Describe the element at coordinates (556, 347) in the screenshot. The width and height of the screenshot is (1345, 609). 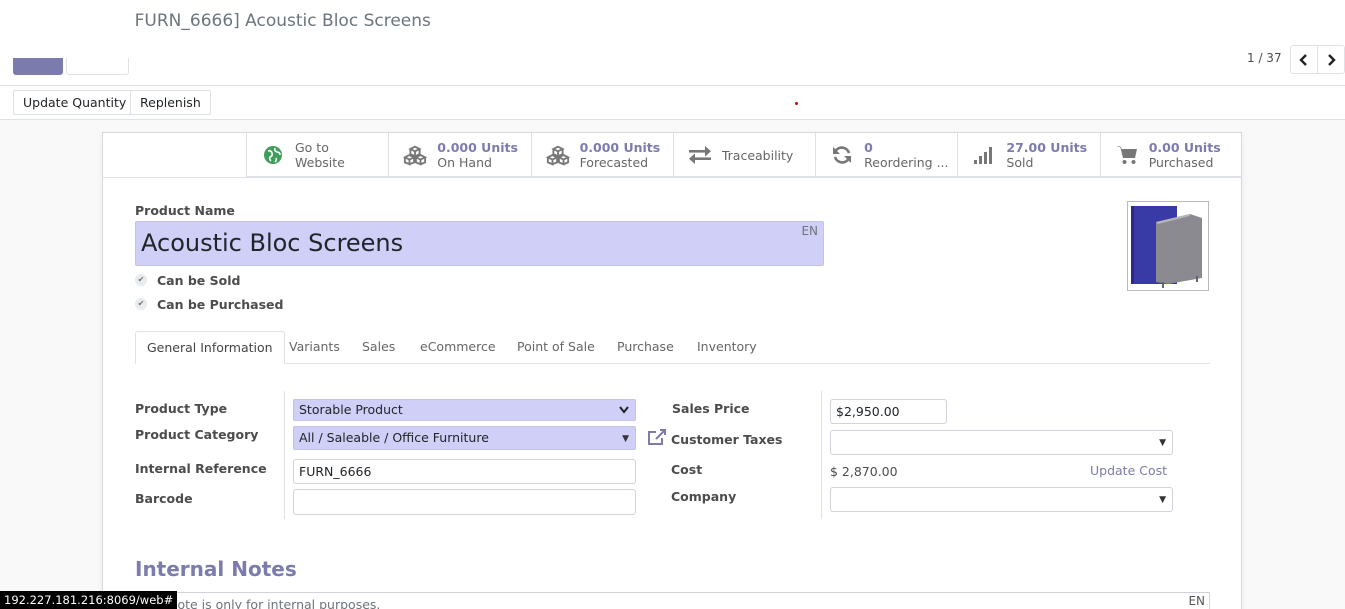
I see `tab-point-of-sale: Point of Sale` at that location.